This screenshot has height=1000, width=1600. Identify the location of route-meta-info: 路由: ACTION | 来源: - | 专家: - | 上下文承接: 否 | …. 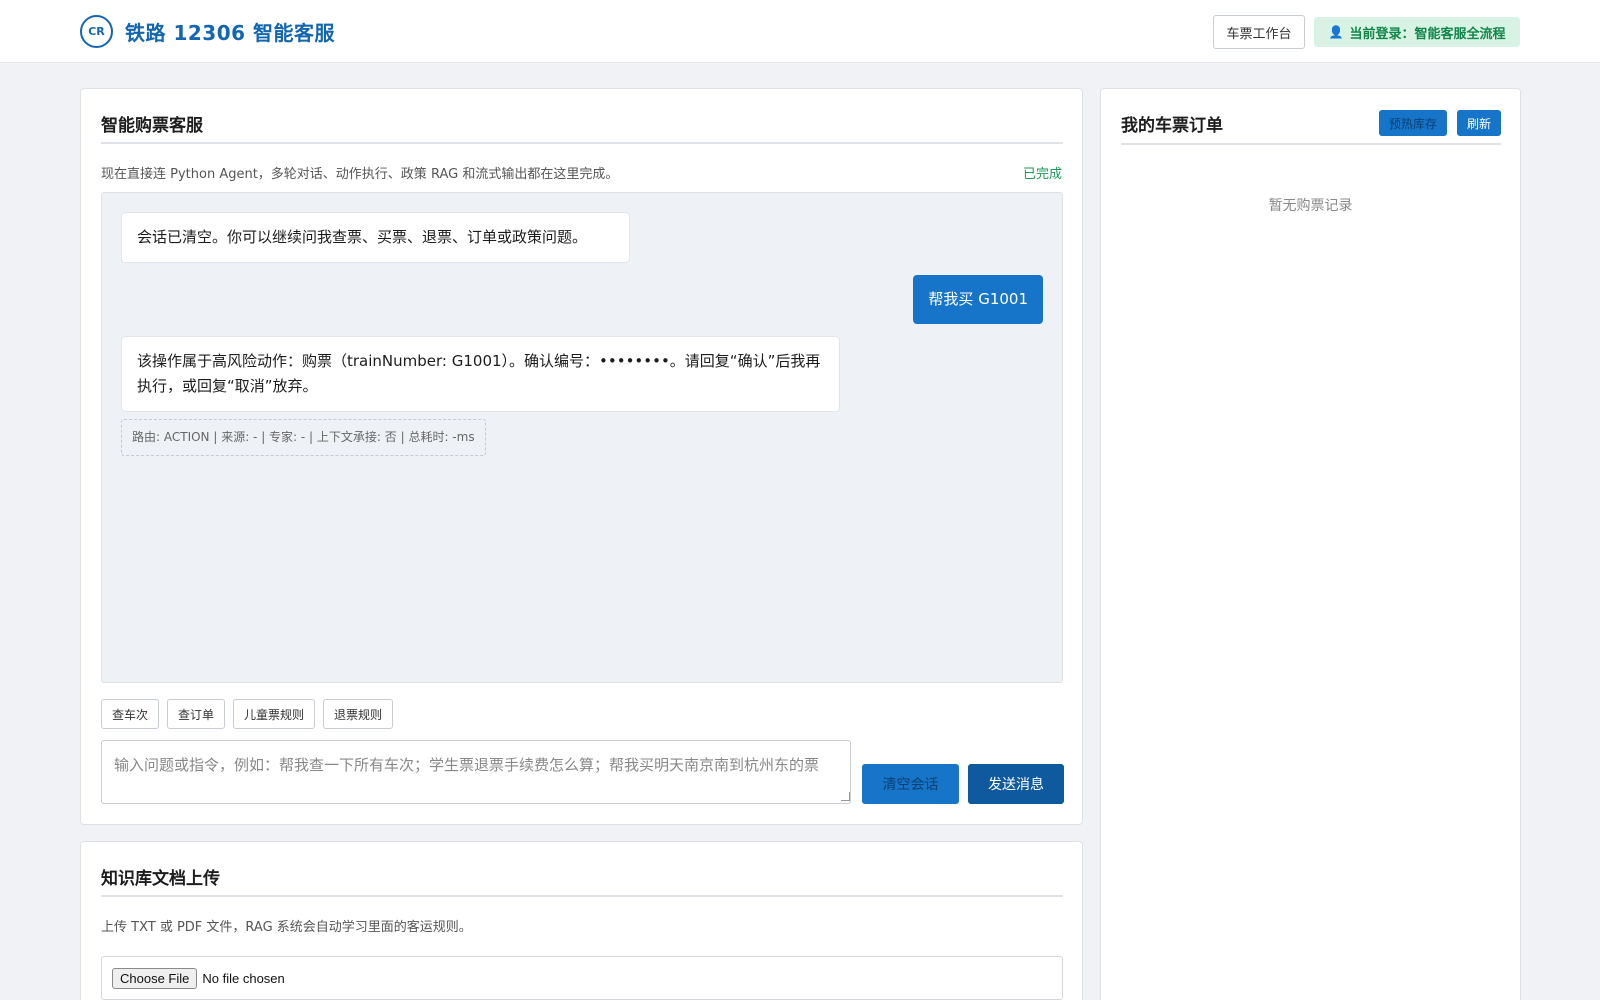
(303, 437).